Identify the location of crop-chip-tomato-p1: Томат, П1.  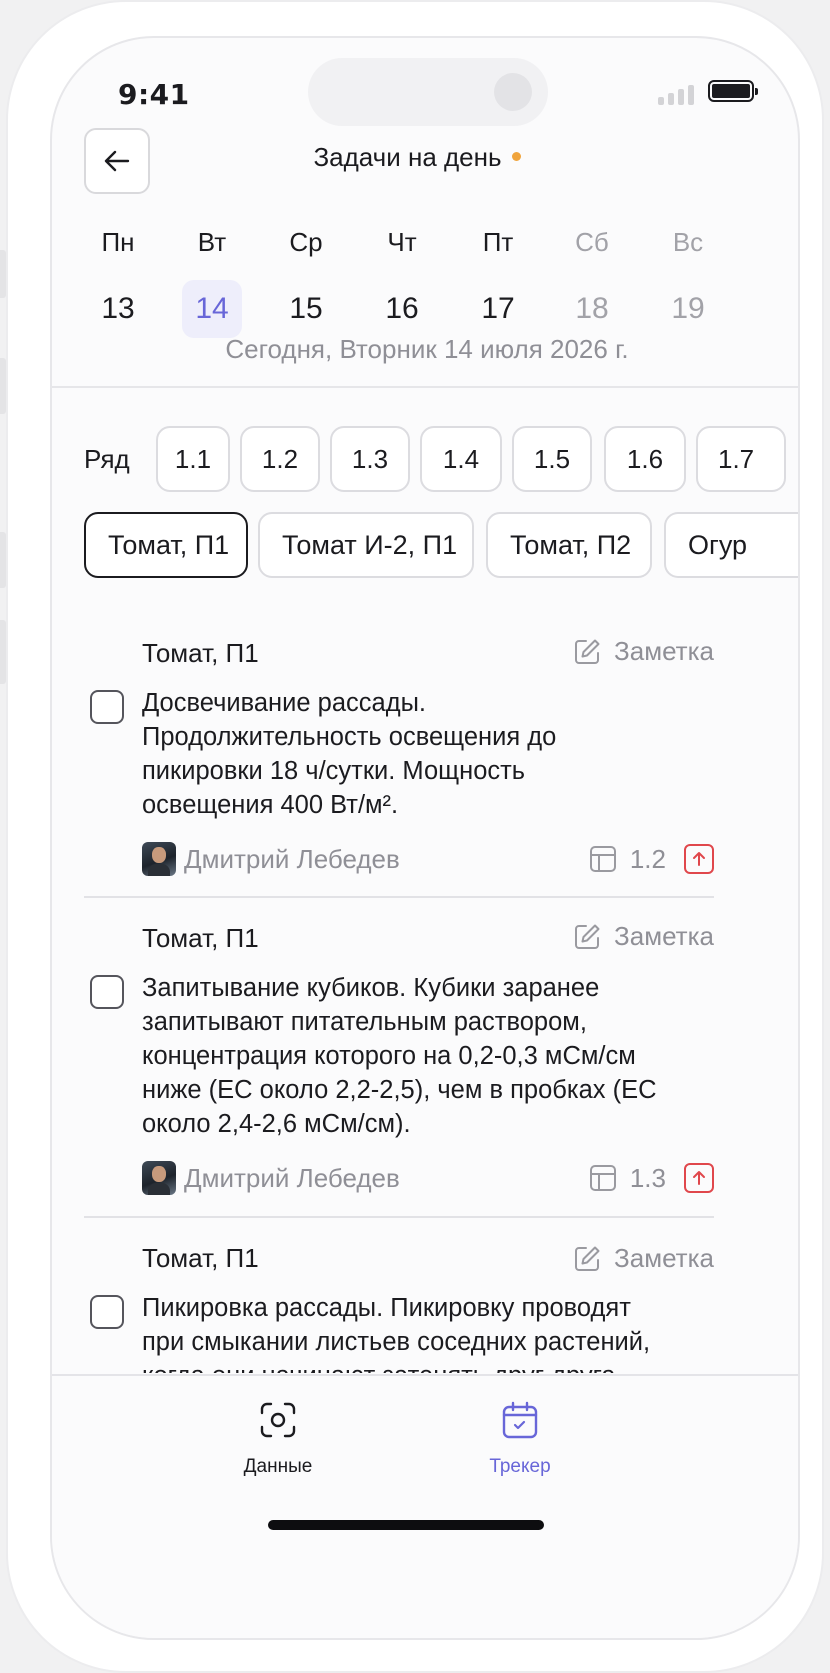
(166, 545).